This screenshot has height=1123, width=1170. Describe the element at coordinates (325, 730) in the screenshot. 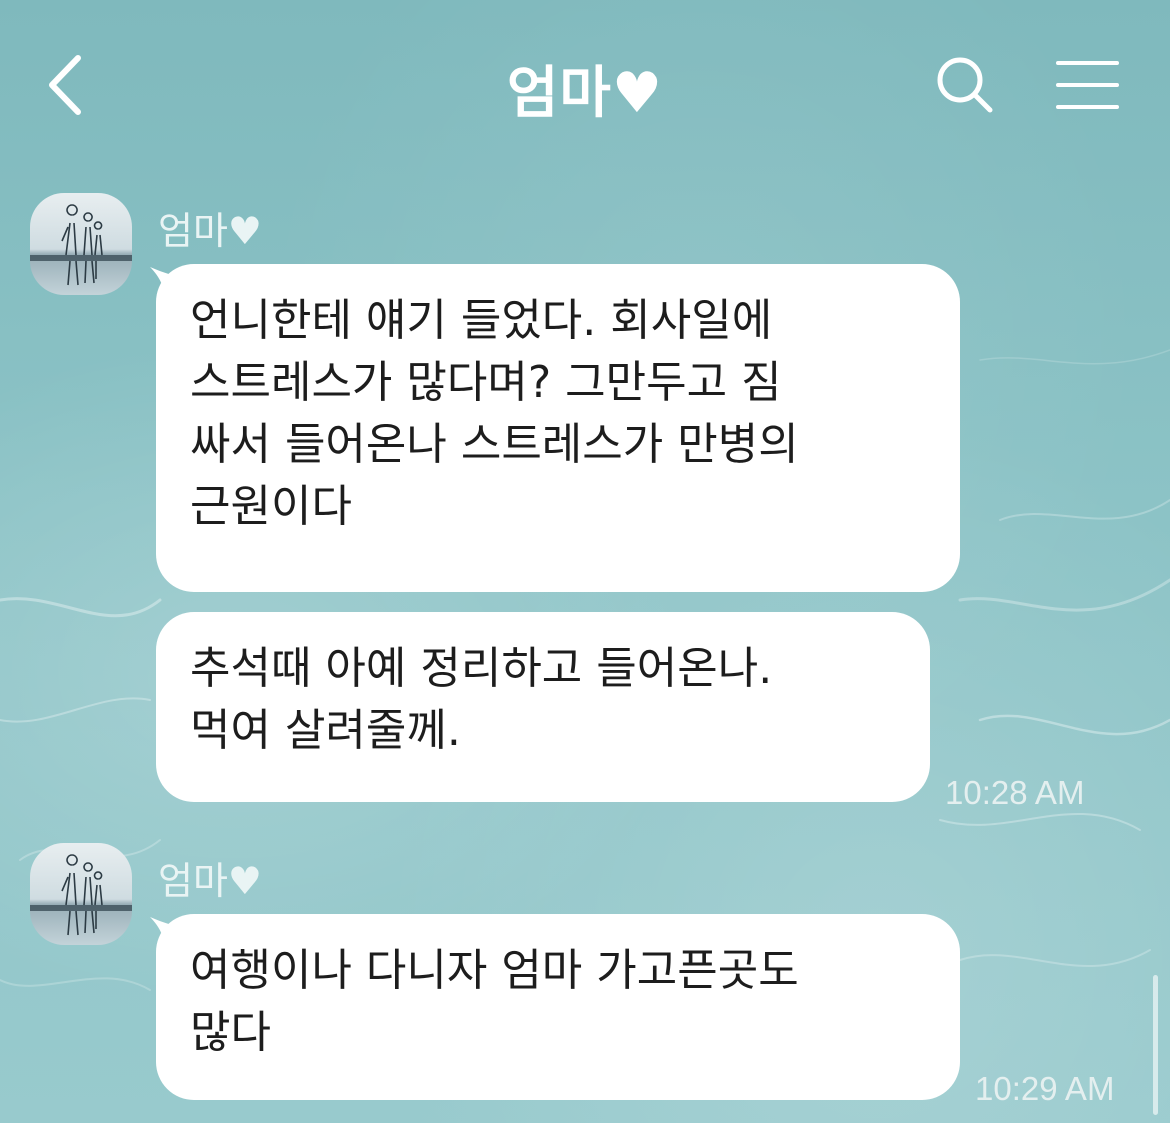

I see `message-line: 먹여 살려줄께.` at that location.